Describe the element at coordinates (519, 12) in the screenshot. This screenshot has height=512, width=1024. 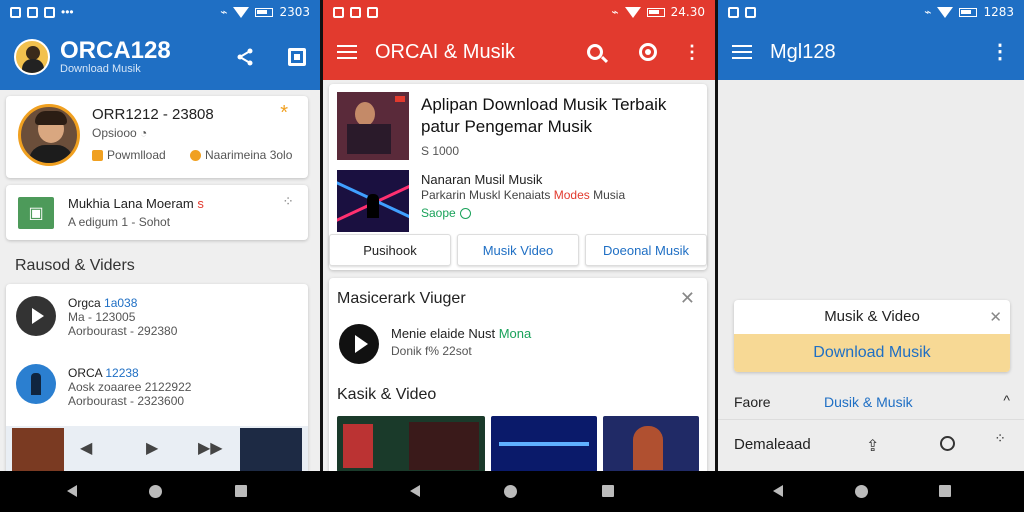
I see `status-bar: ⌁ 24.30` at that location.